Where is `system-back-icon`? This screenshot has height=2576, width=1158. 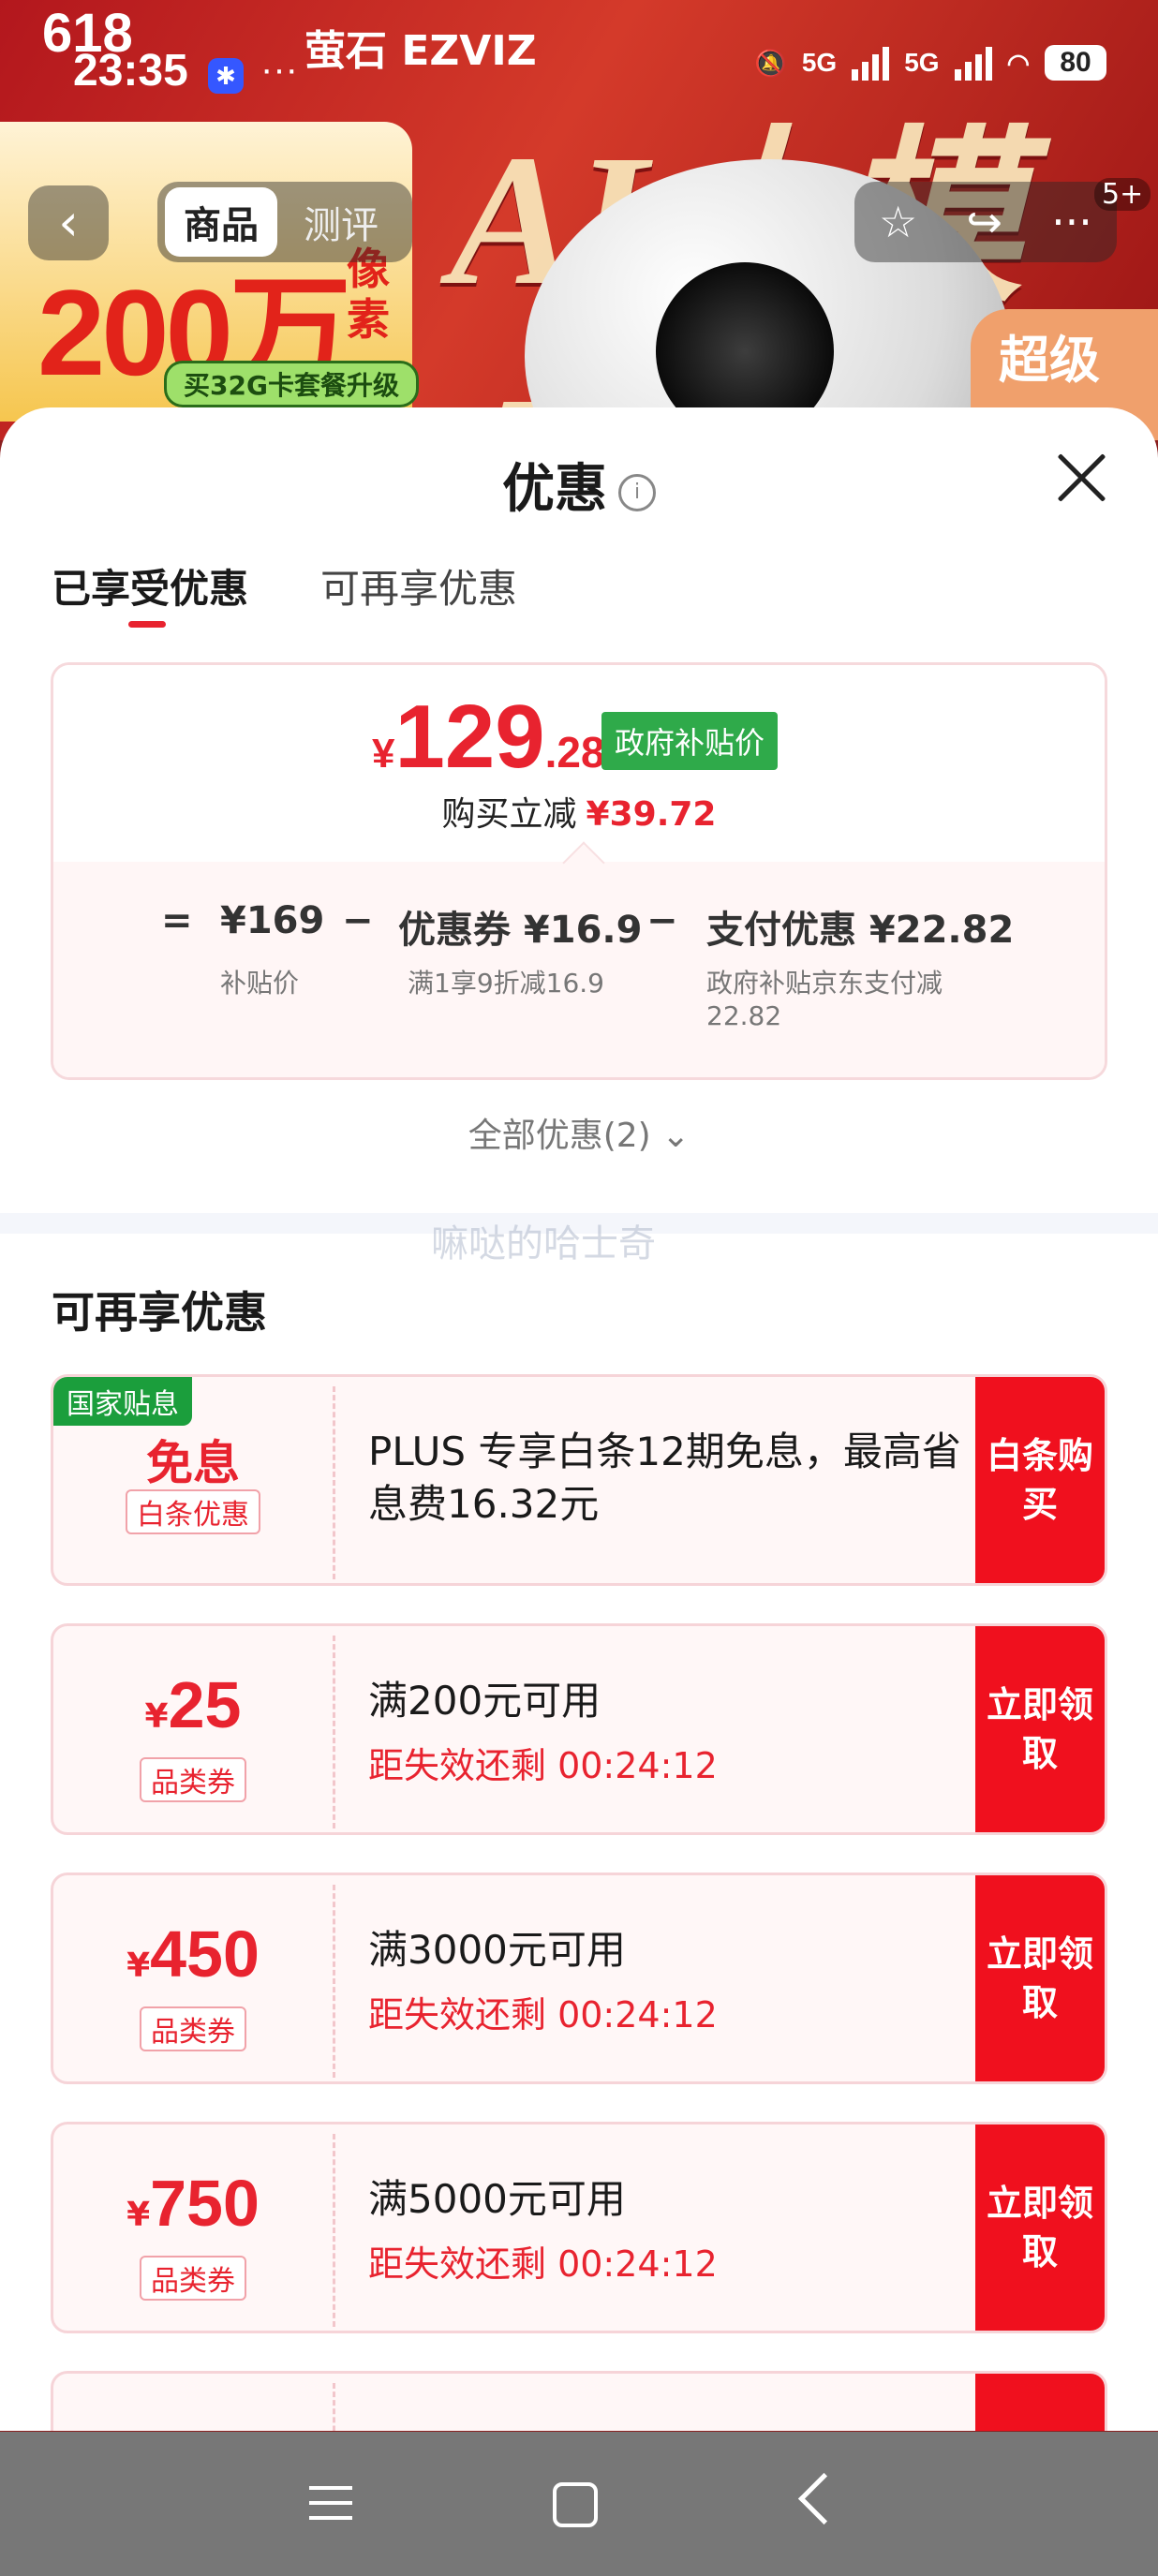 system-back-icon is located at coordinates (824, 2498).